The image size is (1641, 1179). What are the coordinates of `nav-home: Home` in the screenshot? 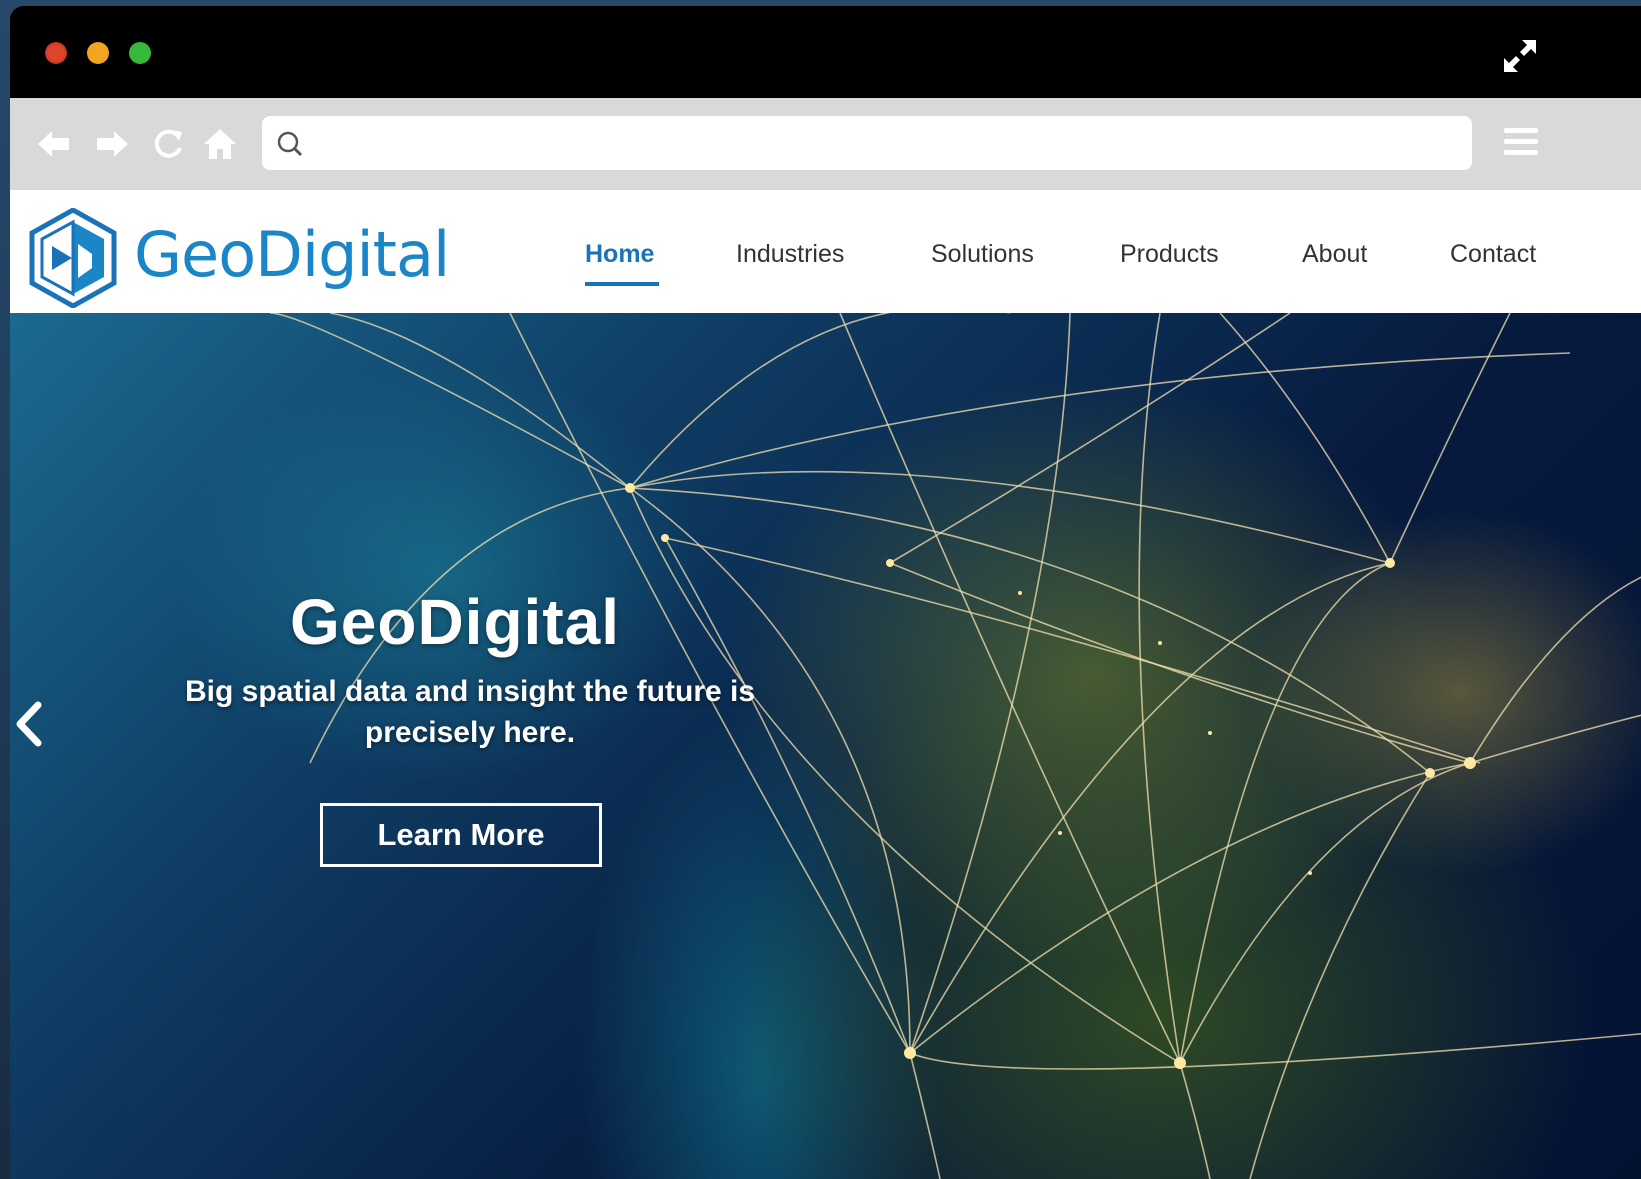 It's located at (619, 254).